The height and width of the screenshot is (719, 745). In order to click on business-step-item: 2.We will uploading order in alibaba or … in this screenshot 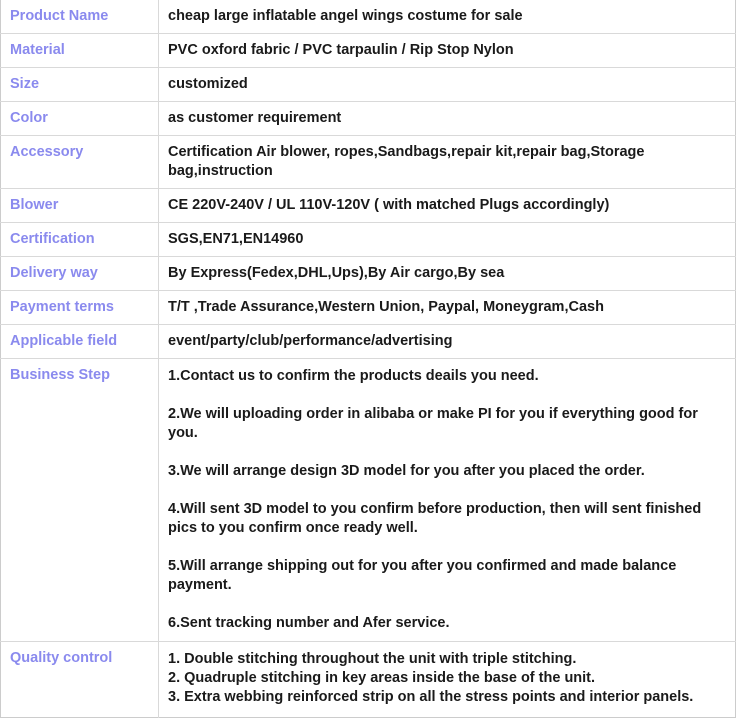, I will do `click(433, 423)`.